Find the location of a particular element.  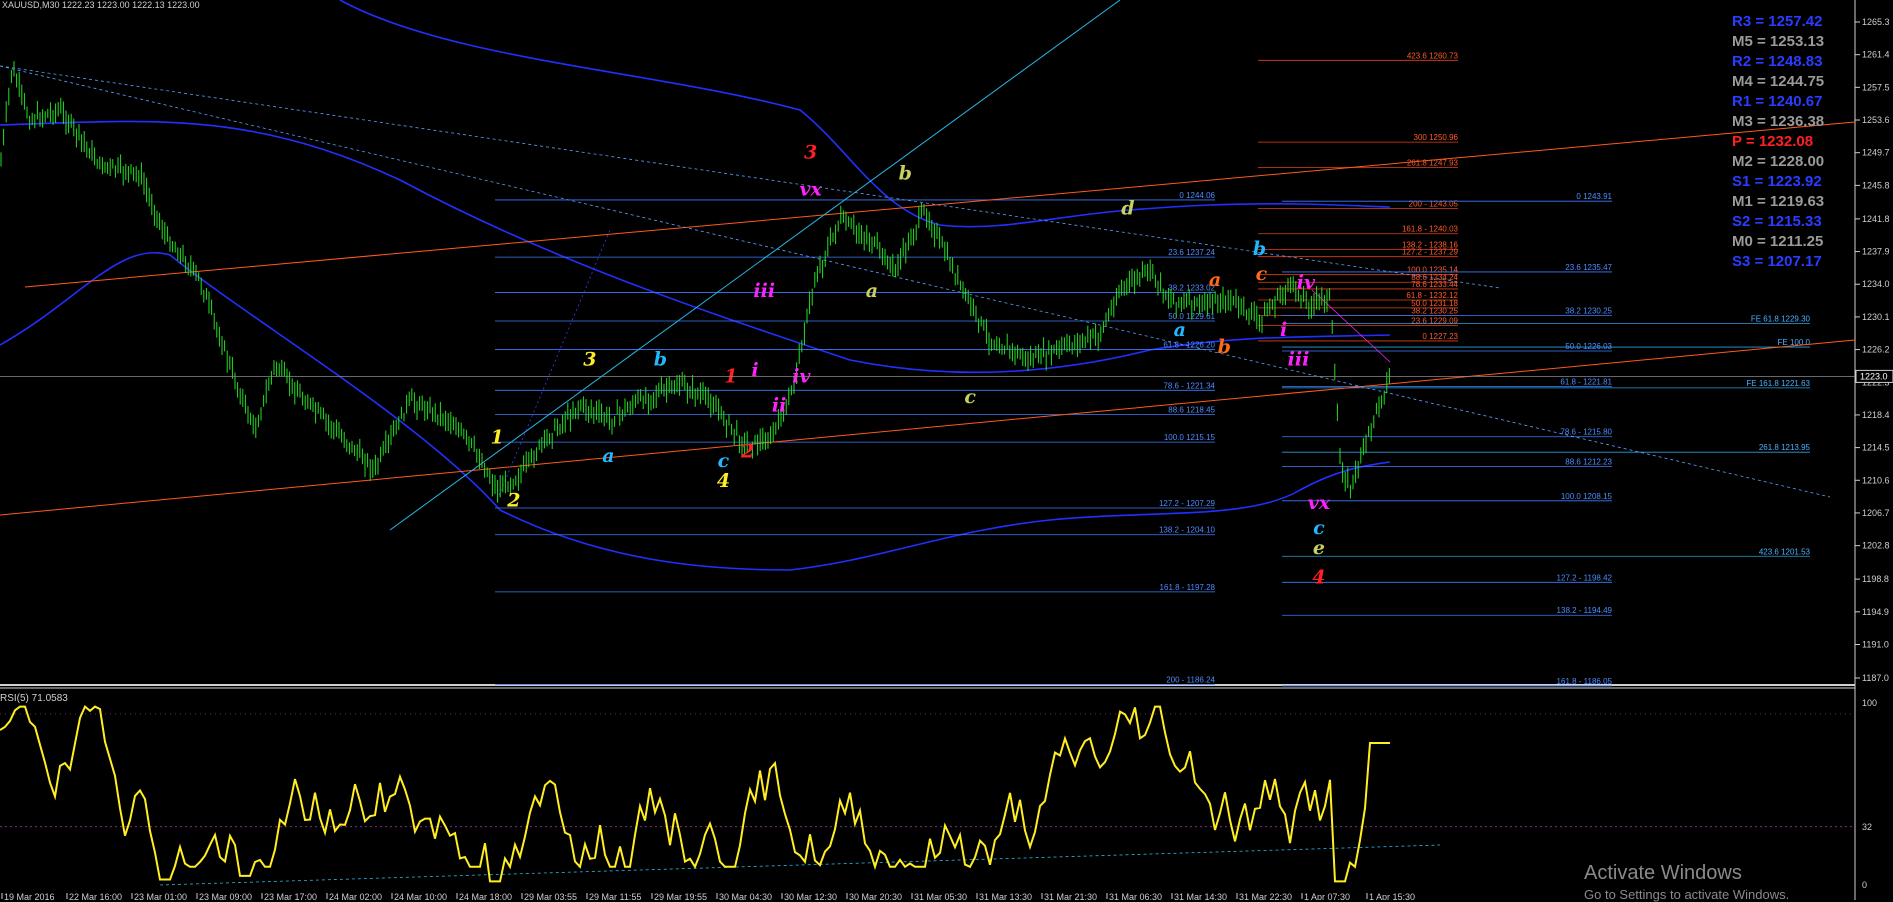

fib-right-label: 0 1243.91 is located at coordinates (1594, 196).